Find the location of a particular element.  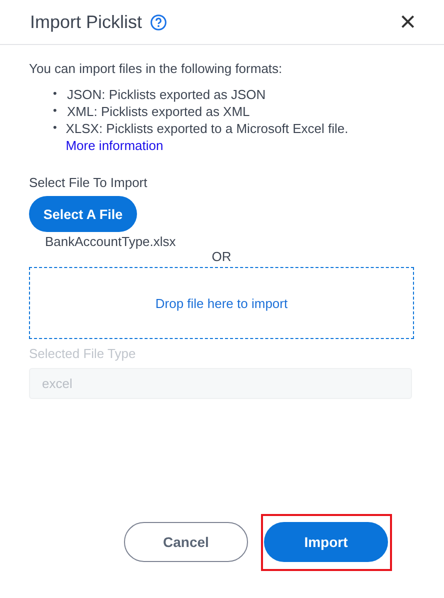

file-type-field: excel is located at coordinates (220, 383).